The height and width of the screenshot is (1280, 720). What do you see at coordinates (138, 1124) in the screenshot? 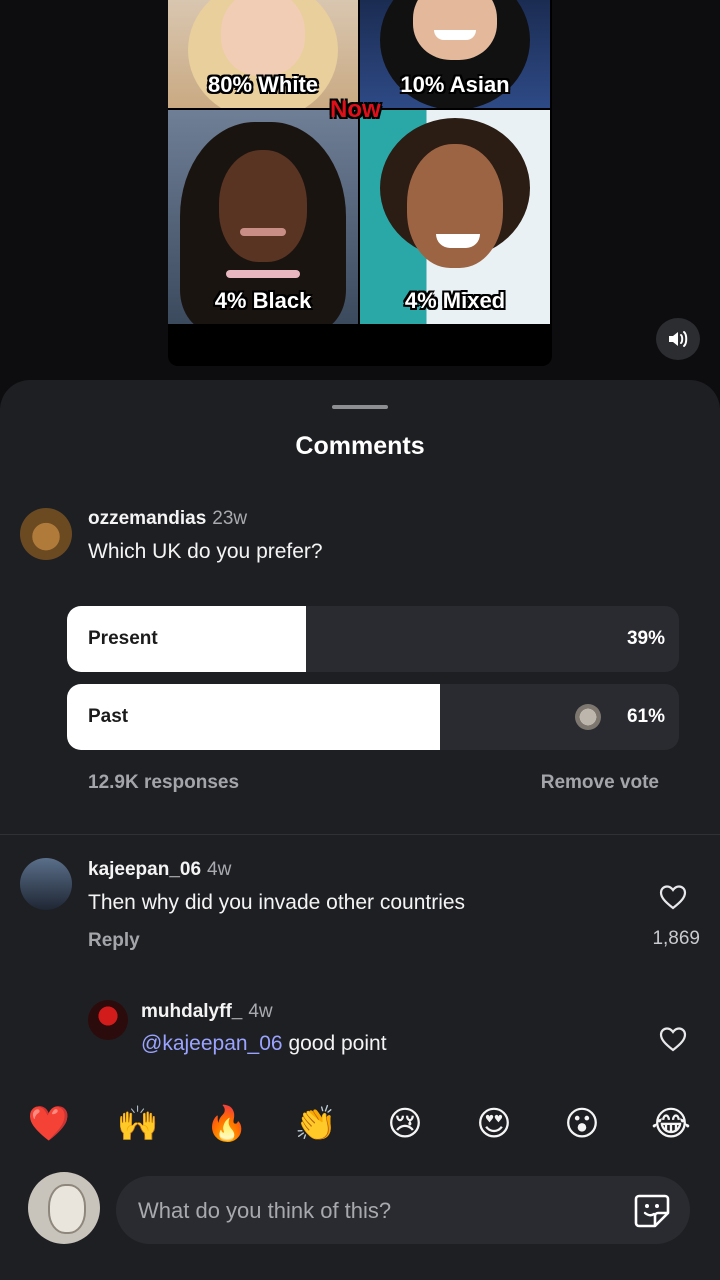
I see `emoji-raised-hands-button: 🙌` at bounding box center [138, 1124].